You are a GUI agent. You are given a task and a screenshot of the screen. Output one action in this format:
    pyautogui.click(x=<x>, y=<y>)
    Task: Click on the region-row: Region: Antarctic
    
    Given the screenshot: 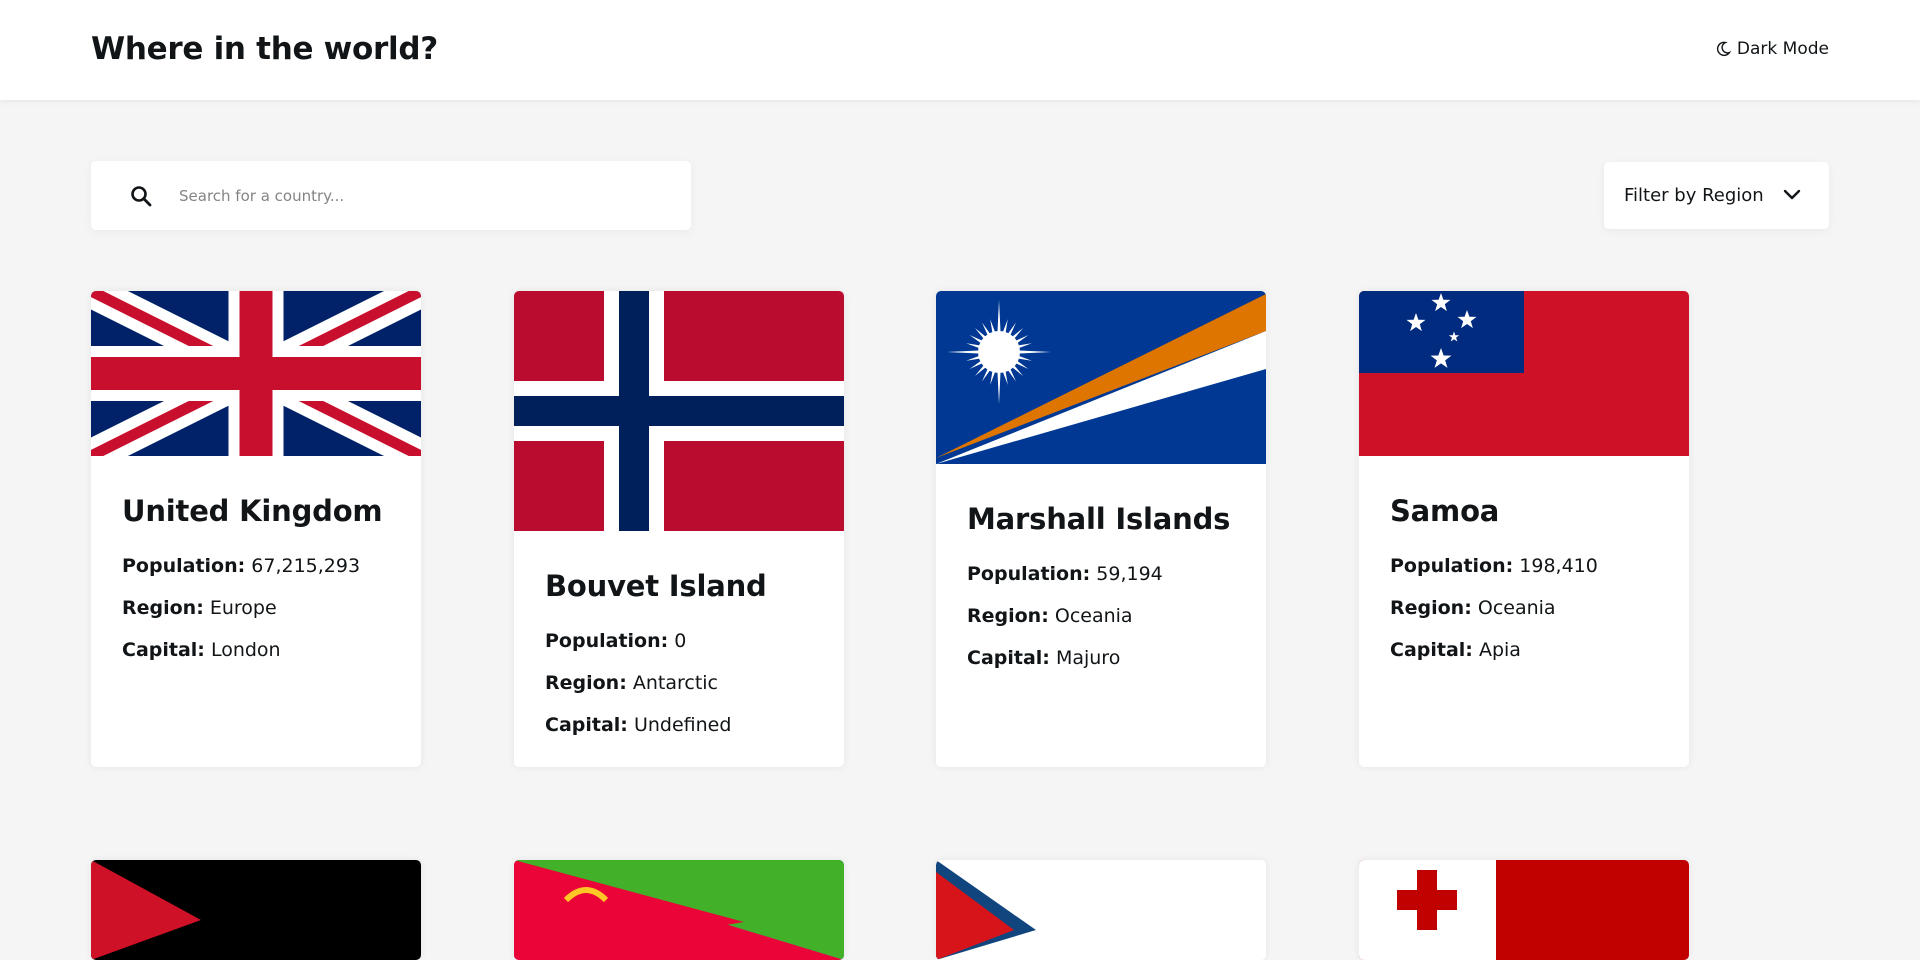 What is the action you would take?
    pyautogui.click(x=632, y=683)
    